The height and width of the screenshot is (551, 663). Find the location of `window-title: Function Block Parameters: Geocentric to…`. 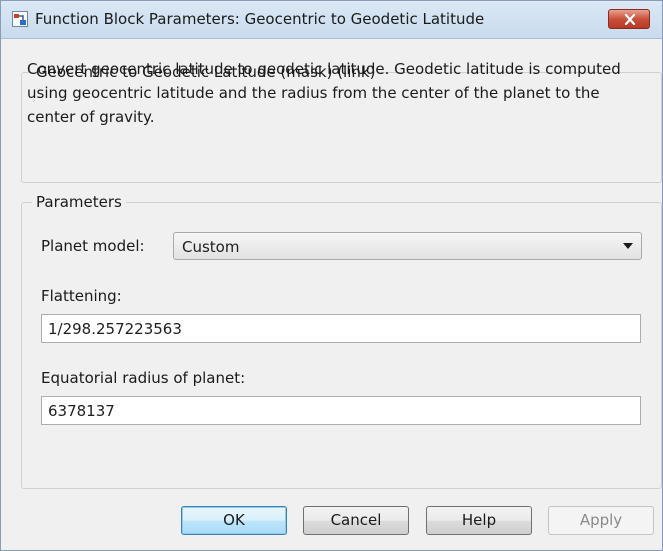

window-title: Function Block Parameters: Geocentric to… is located at coordinates (260, 19).